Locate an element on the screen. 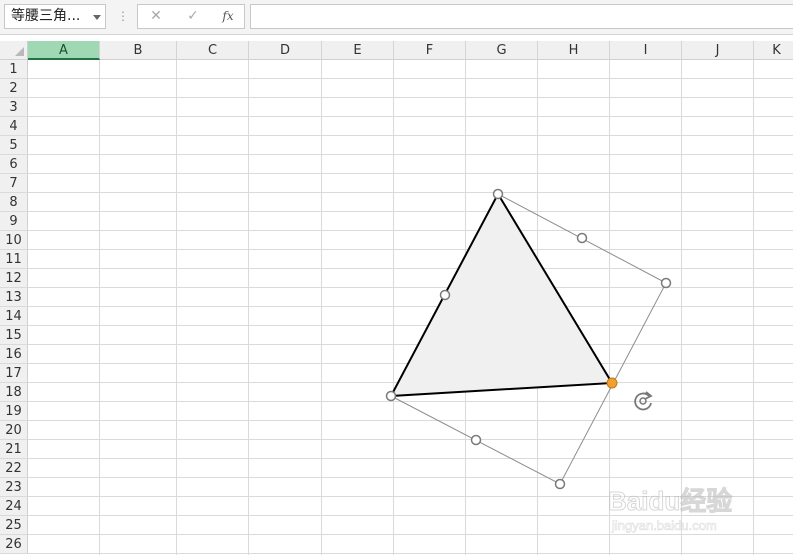  row-header-11: 11 is located at coordinates (14, 259).